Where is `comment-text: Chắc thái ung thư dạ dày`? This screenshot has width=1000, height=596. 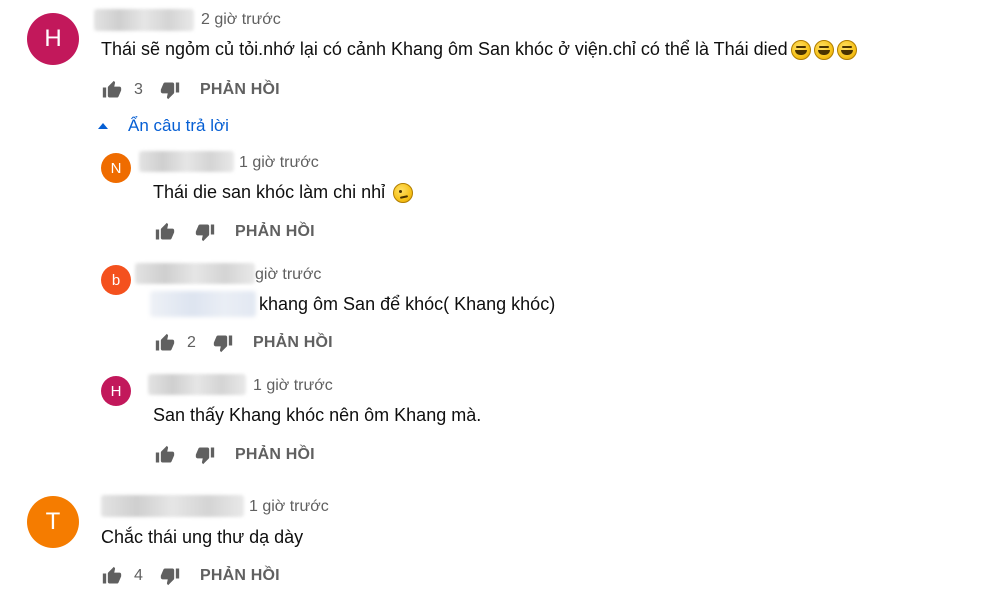
comment-text: Chắc thái ung thư dạ dày is located at coordinates (202, 537).